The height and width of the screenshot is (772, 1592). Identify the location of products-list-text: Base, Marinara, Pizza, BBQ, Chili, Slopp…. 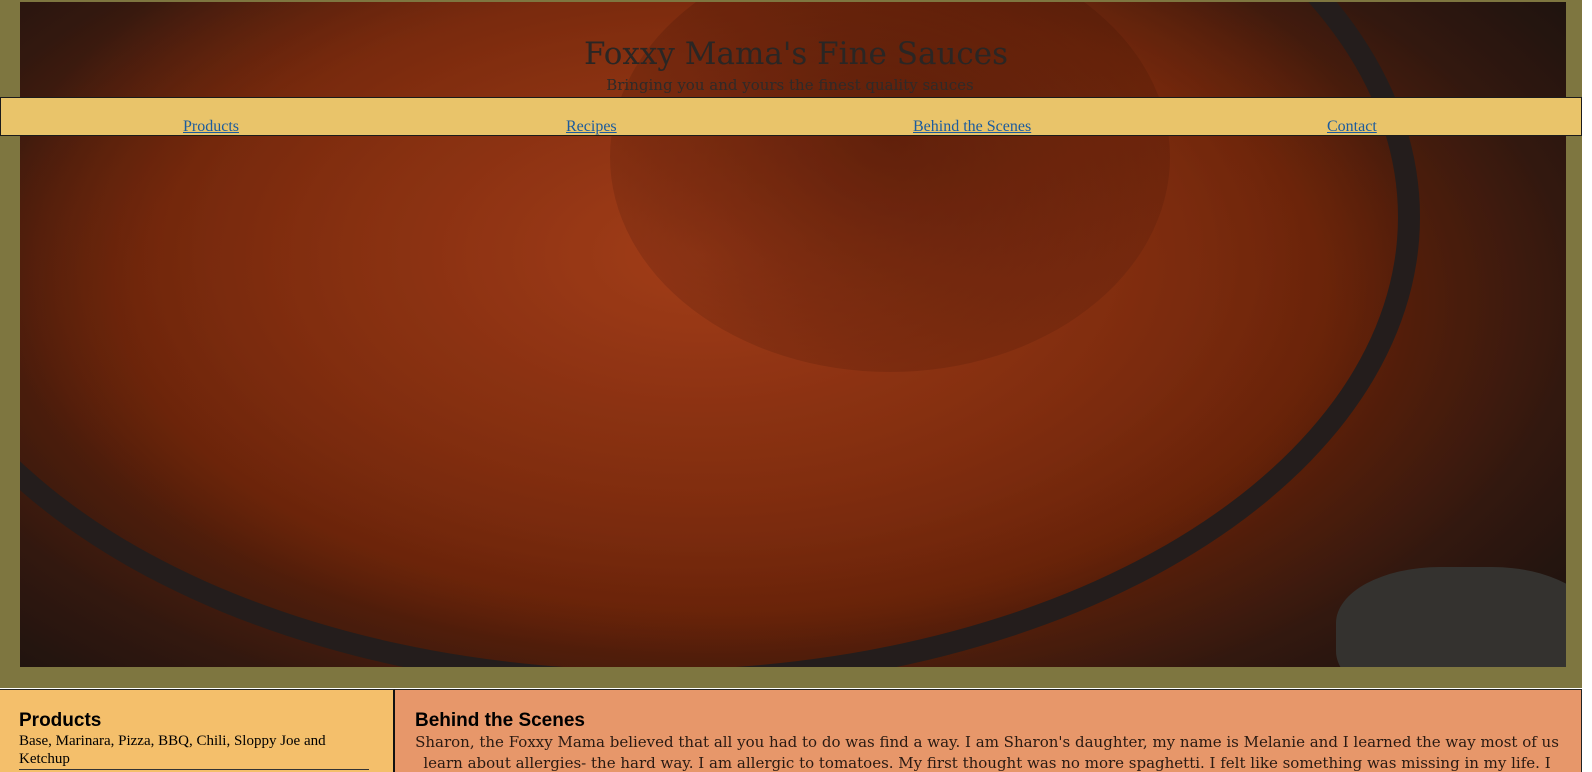
(172, 750).